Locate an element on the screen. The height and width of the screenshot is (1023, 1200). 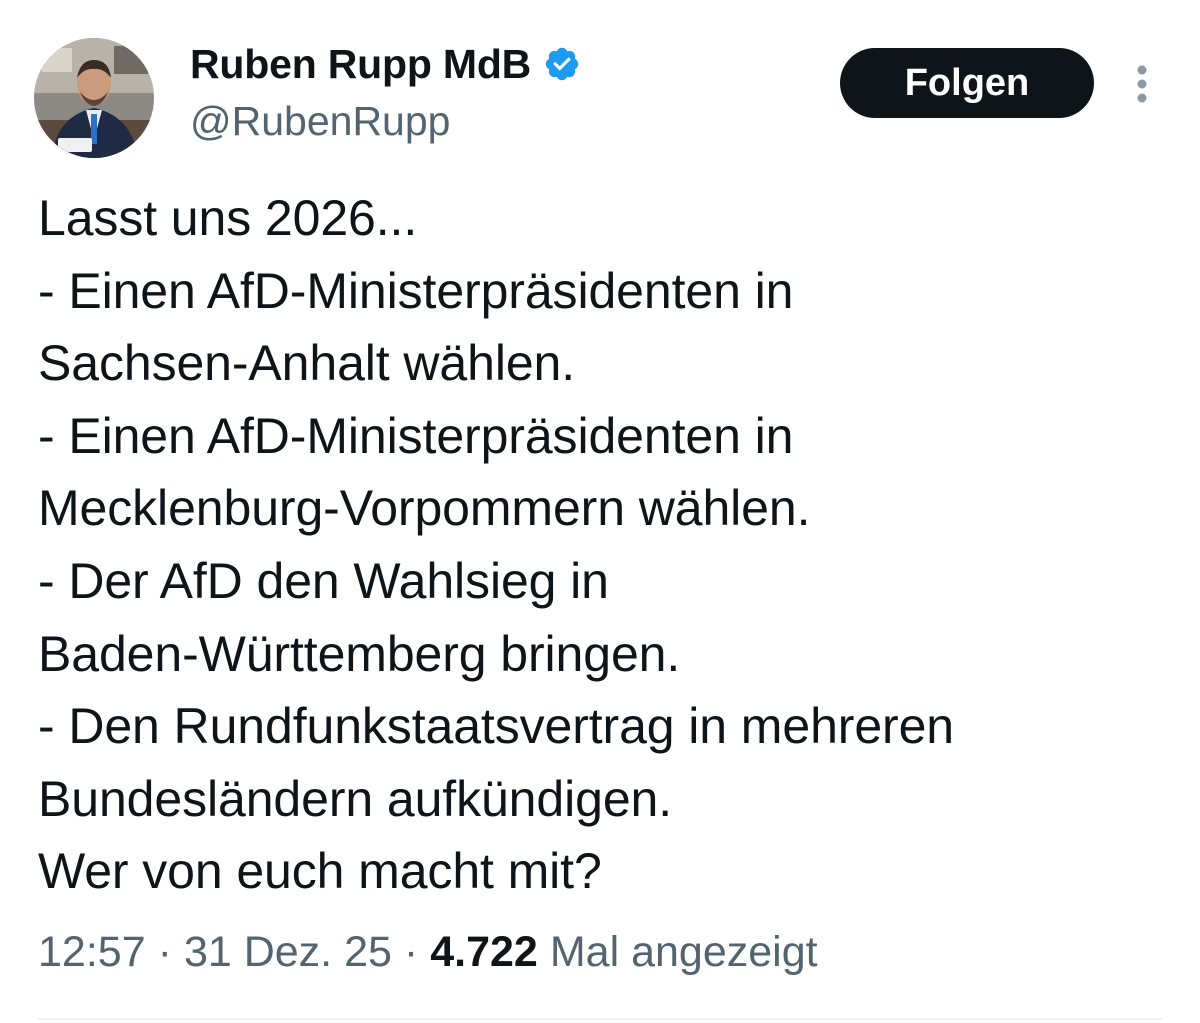
tweet-time: 12:57 is located at coordinates (92, 952).